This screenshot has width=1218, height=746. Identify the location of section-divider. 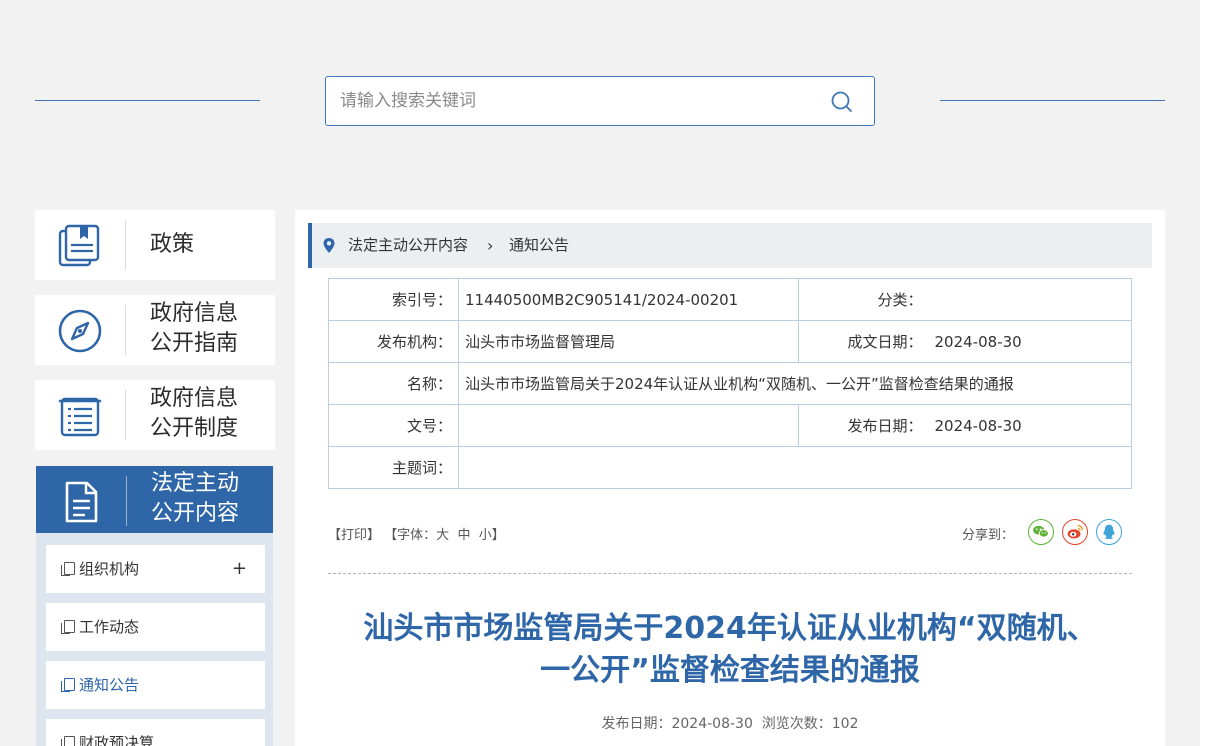
(730, 573).